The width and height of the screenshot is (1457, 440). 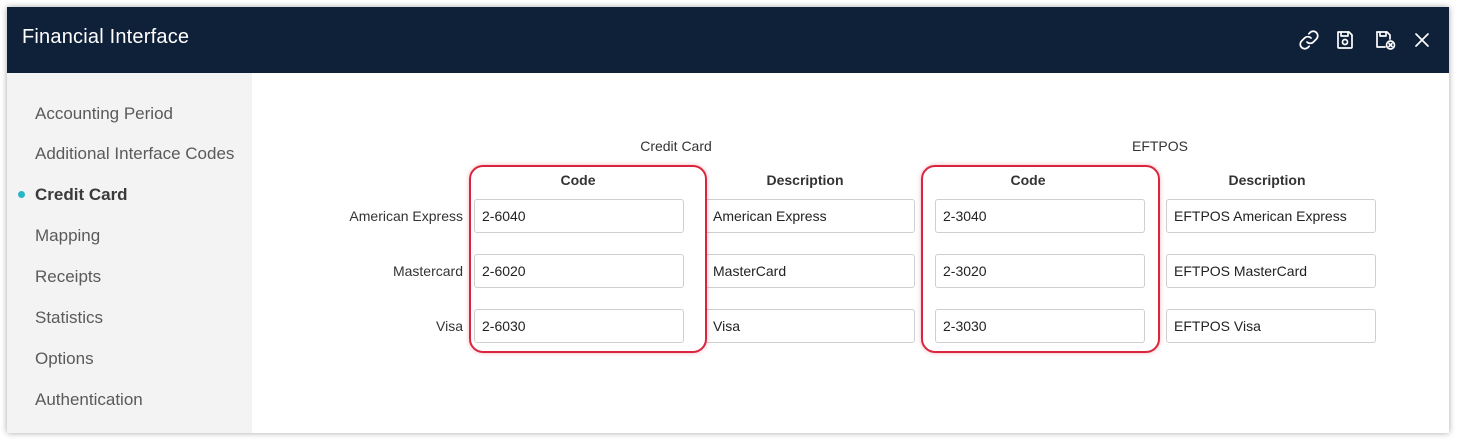 What do you see at coordinates (427, 271) in the screenshot?
I see `row-label-mastercard: Mastercard` at bounding box center [427, 271].